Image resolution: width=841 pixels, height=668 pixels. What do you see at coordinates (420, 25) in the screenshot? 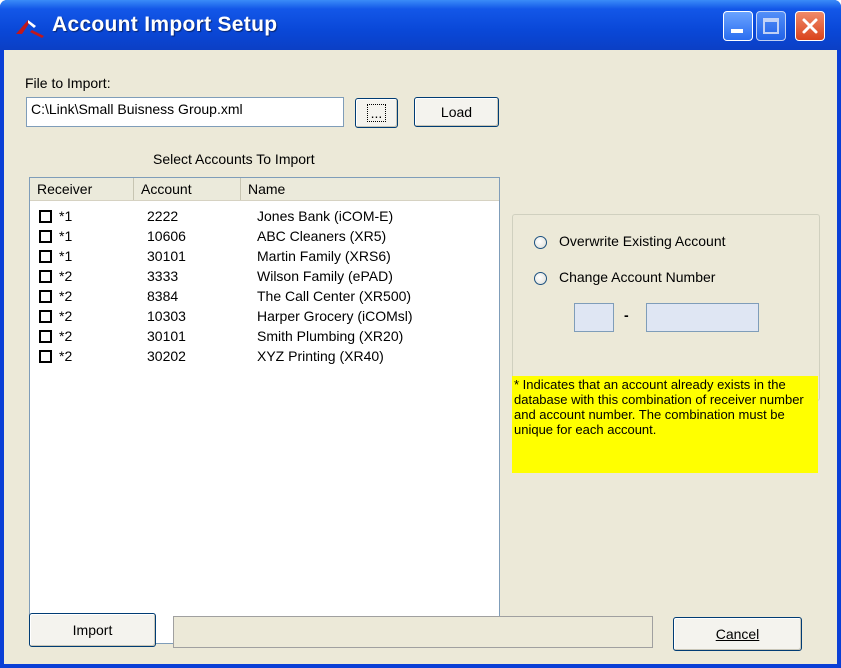
I see `title-bar: Account Import Setup` at bounding box center [420, 25].